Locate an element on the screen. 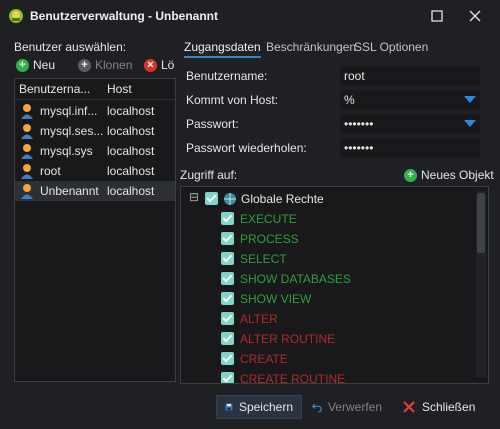 This screenshot has height=429, width=500. privilege-row: PROCESS is located at coordinates (326, 239).